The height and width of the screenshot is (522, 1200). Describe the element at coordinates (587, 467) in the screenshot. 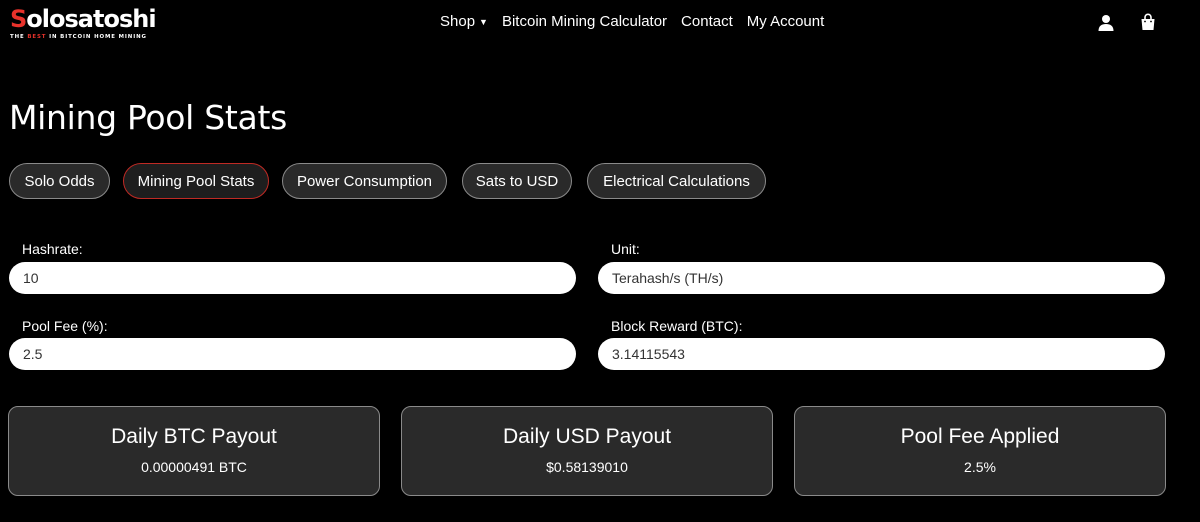

I see `card-value: $0.58139010` at that location.